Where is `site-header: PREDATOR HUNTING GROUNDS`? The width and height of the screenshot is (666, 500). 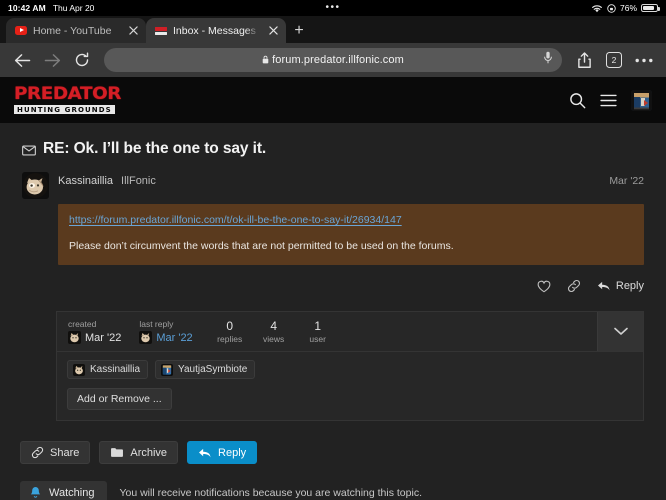 site-header: PREDATOR HUNTING GROUNDS is located at coordinates (333, 100).